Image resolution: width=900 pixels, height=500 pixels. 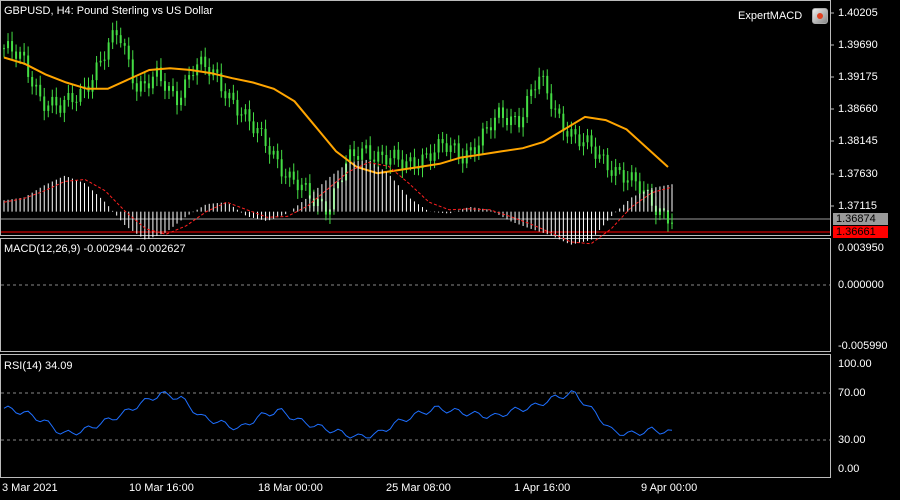 What do you see at coordinates (290, 488) in the screenshot?
I see `time-tick: 18 Mar 00:00` at bounding box center [290, 488].